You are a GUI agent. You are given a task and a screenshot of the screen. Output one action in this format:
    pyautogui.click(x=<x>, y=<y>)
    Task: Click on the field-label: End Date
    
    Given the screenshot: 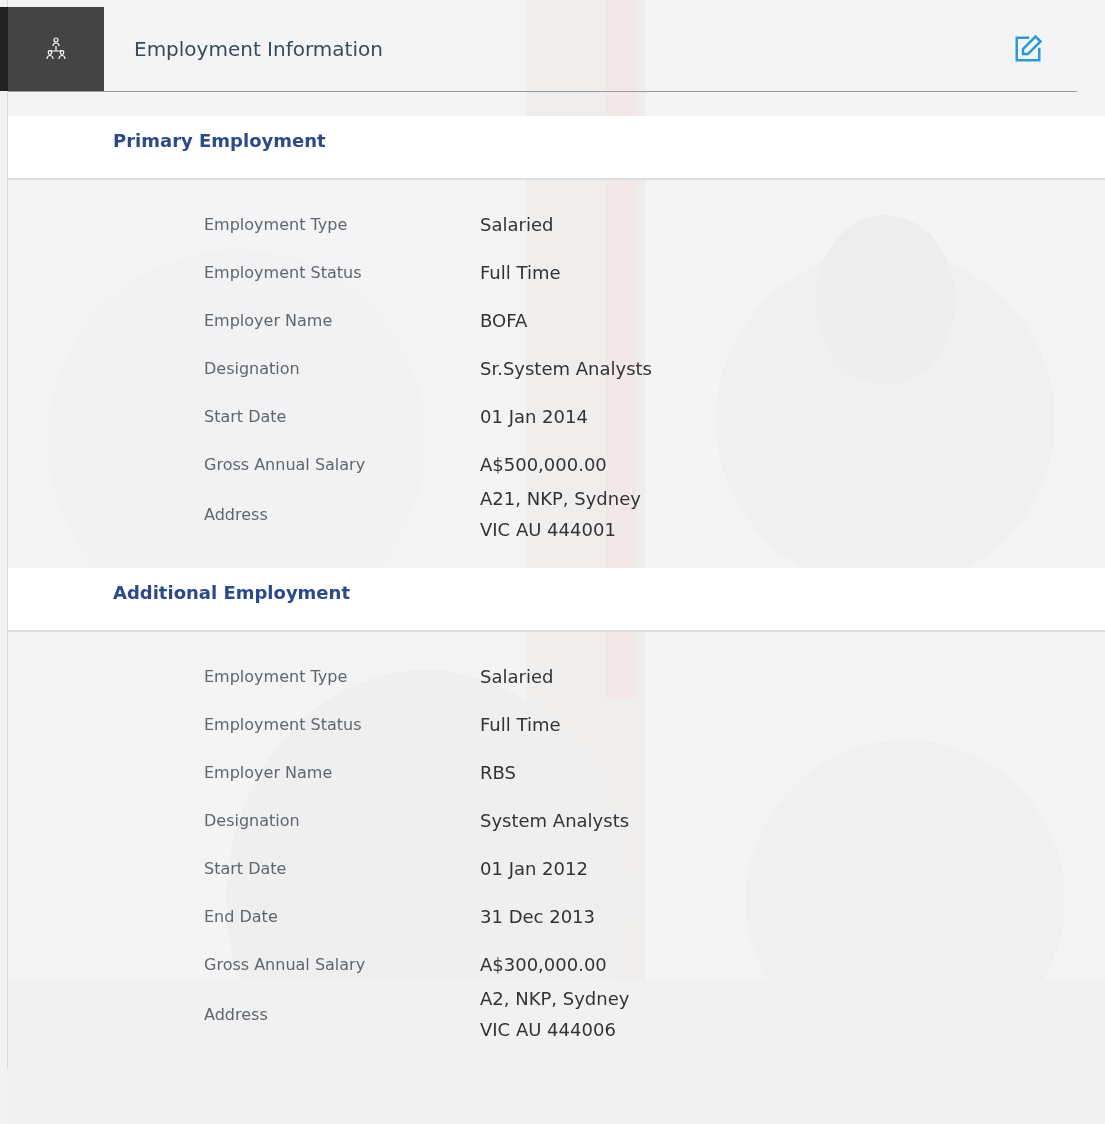 What is the action you would take?
    pyautogui.click(x=241, y=916)
    